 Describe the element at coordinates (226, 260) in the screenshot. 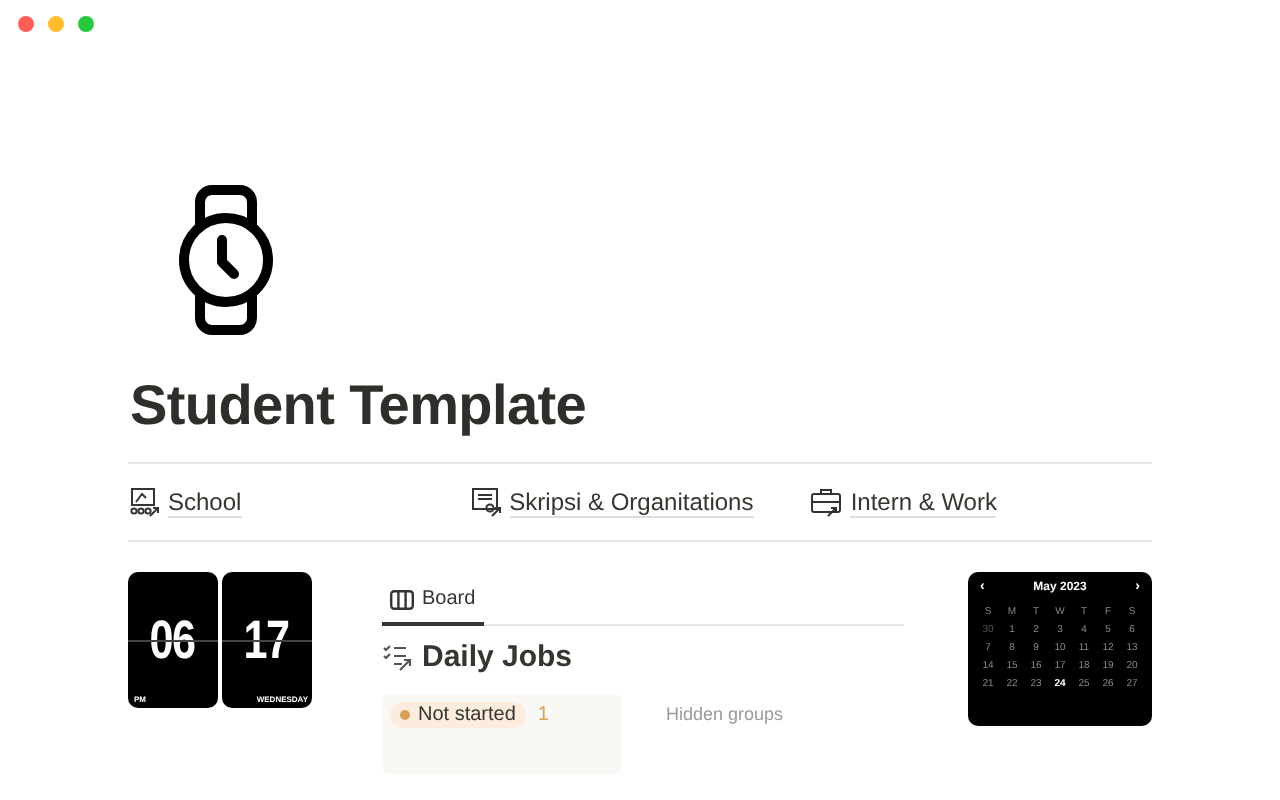

I see `watch-icon` at that location.